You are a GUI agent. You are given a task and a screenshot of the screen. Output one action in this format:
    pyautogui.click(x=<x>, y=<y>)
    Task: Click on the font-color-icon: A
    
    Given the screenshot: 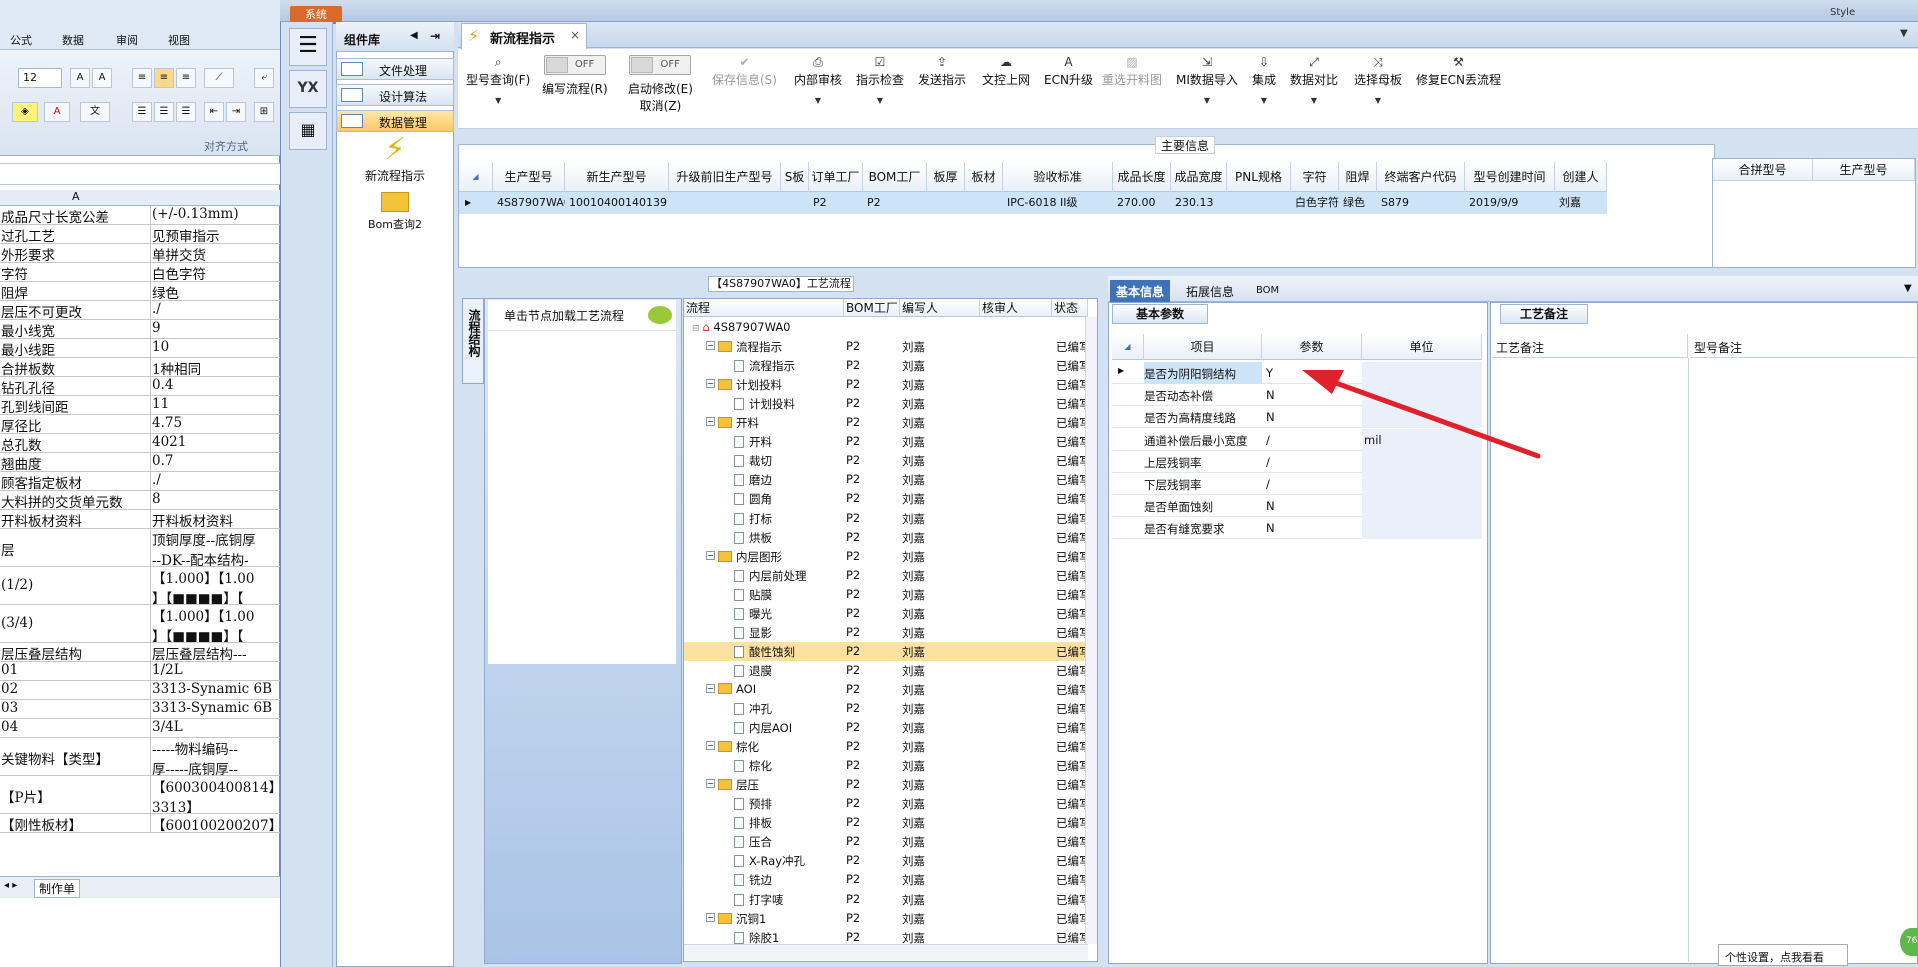 What is the action you would take?
    pyautogui.click(x=57, y=112)
    